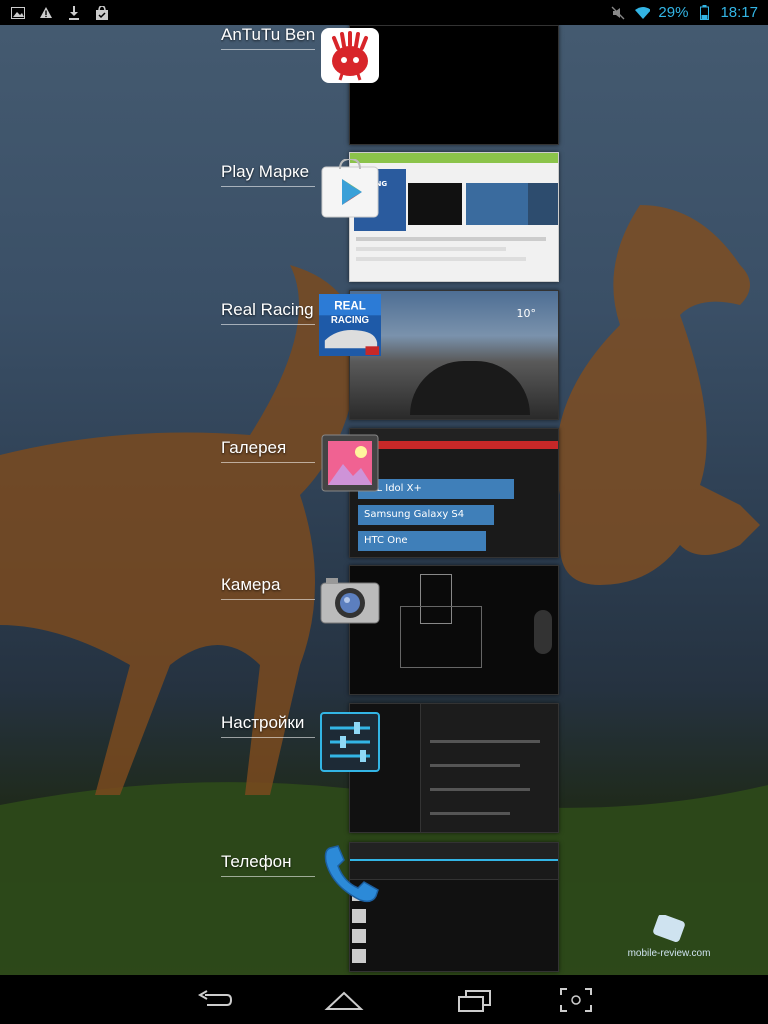  What do you see at coordinates (422, 541) in the screenshot?
I see `chart-bar-3: HTC One` at bounding box center [422, 541].